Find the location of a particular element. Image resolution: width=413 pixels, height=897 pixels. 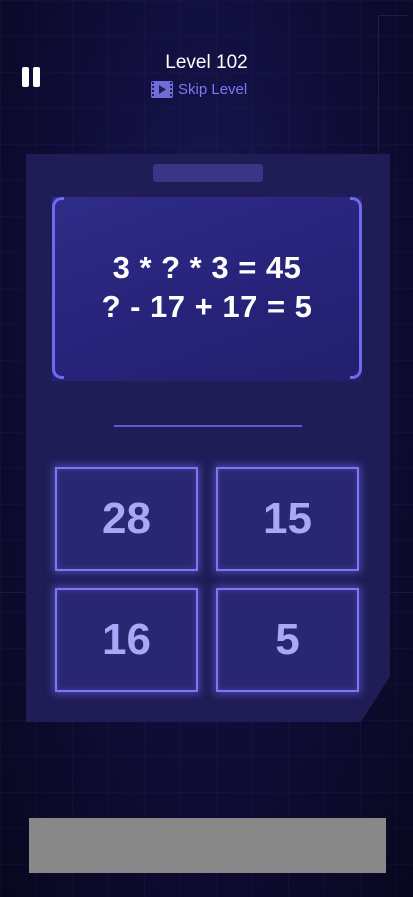

answer-option-label: 5 is located at coordinates (287, 639).